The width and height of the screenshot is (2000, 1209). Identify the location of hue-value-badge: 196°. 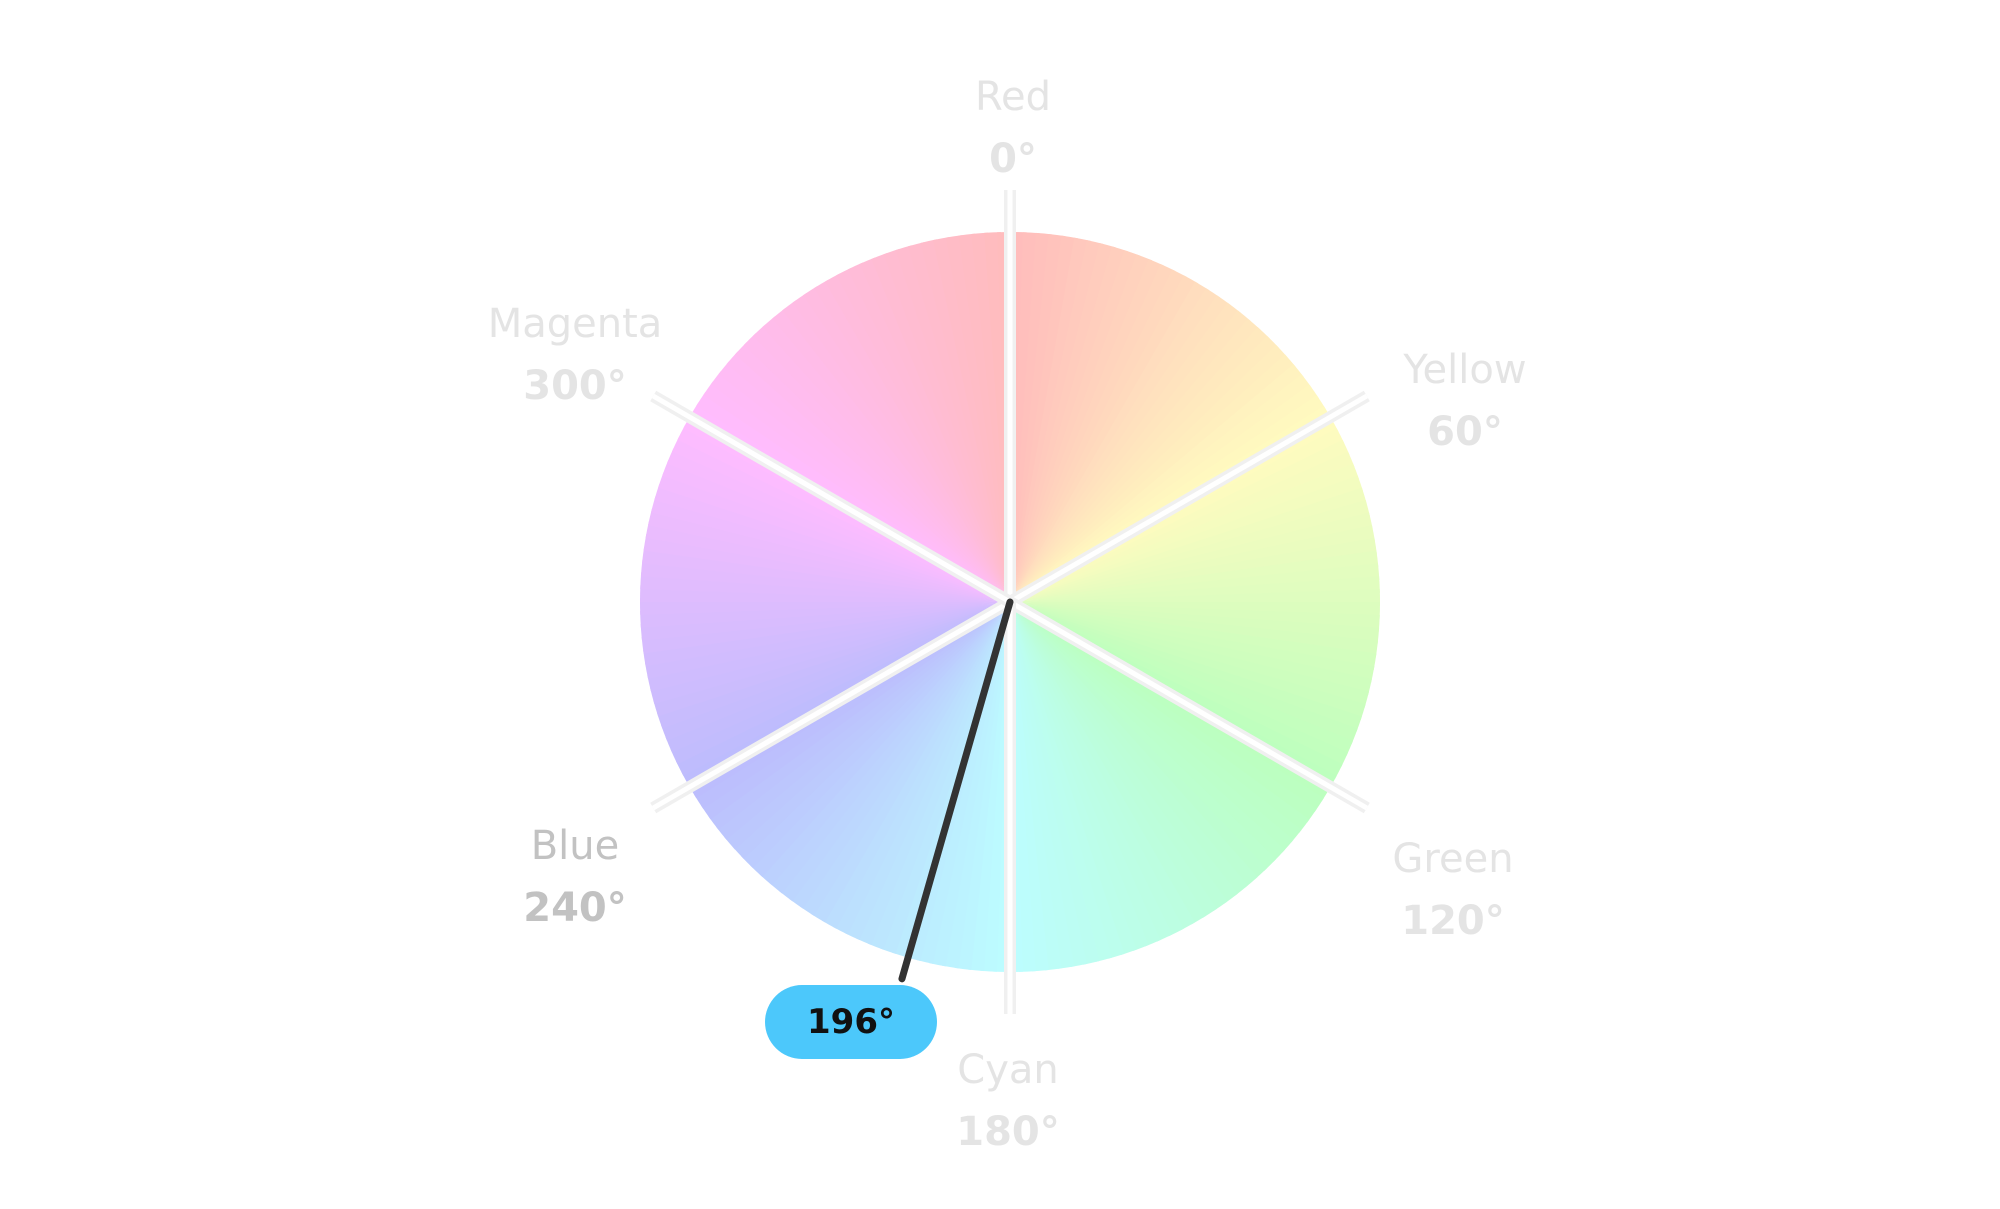
(851, 1022).